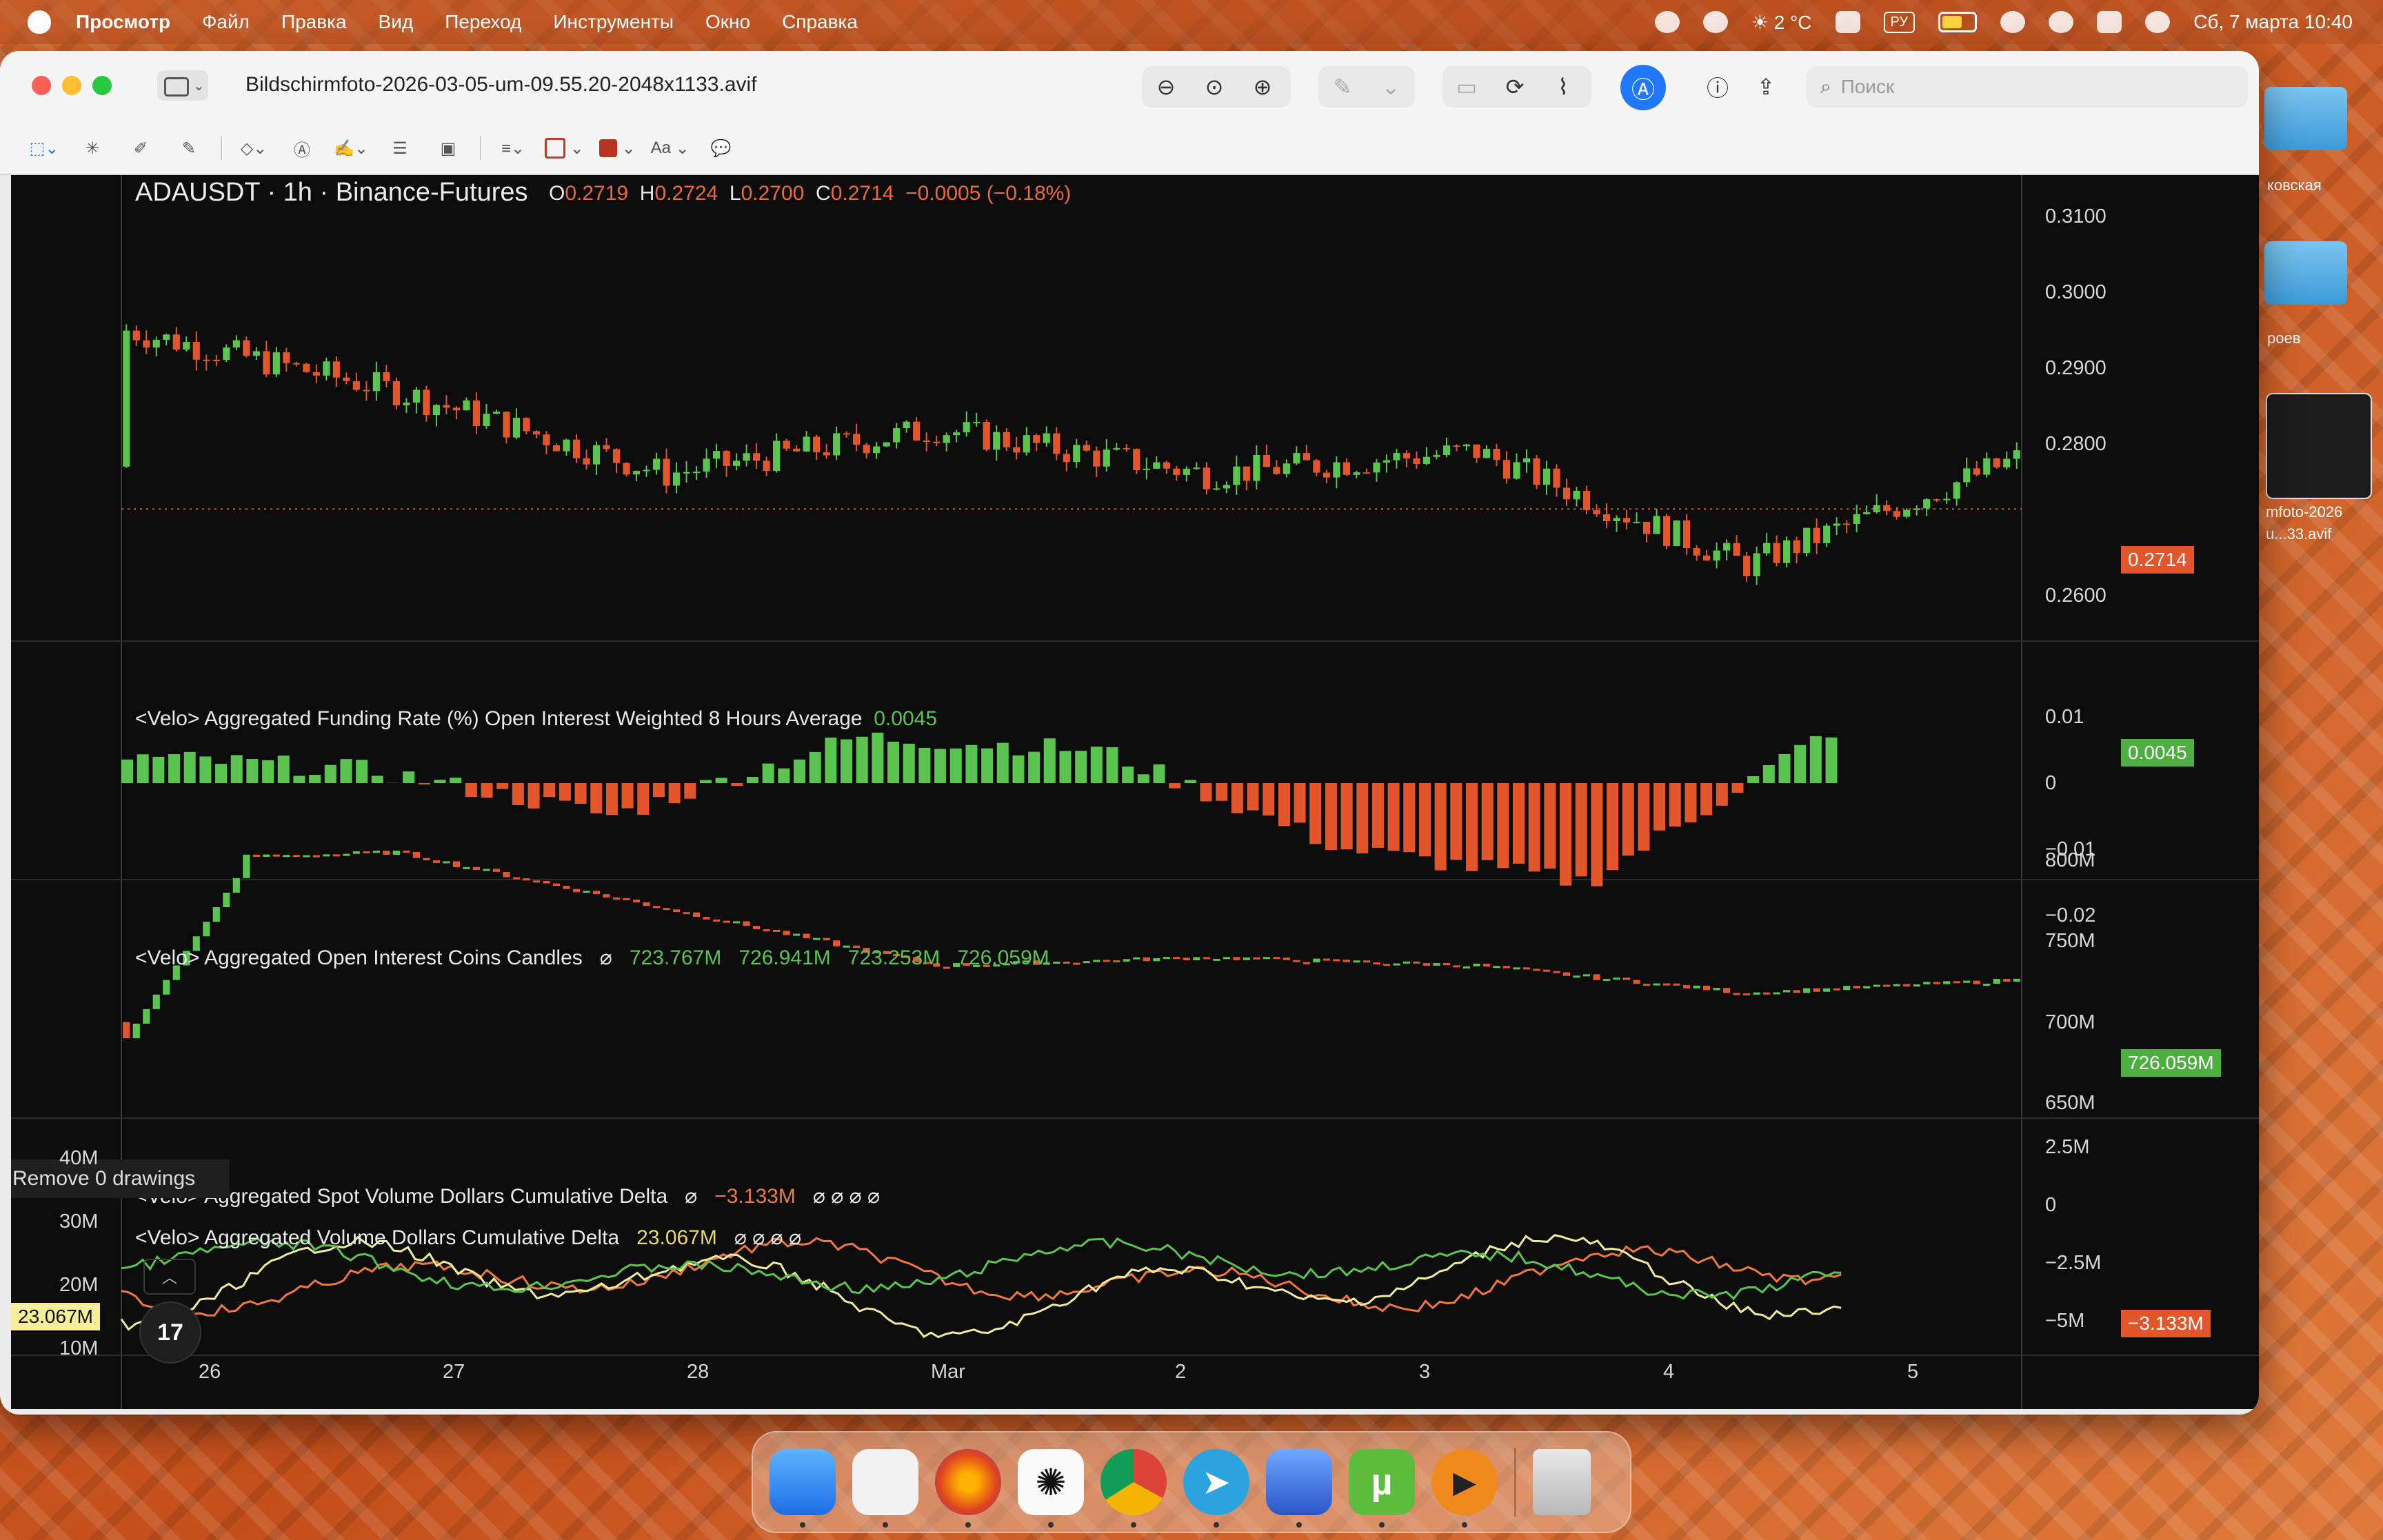 The width and height of the screenshot is (2383, 1540). What do you see at coordinates (399, 148) in the screenshot?
I see `adjust-color-icon: ☰` at bounding box center [399, 148].